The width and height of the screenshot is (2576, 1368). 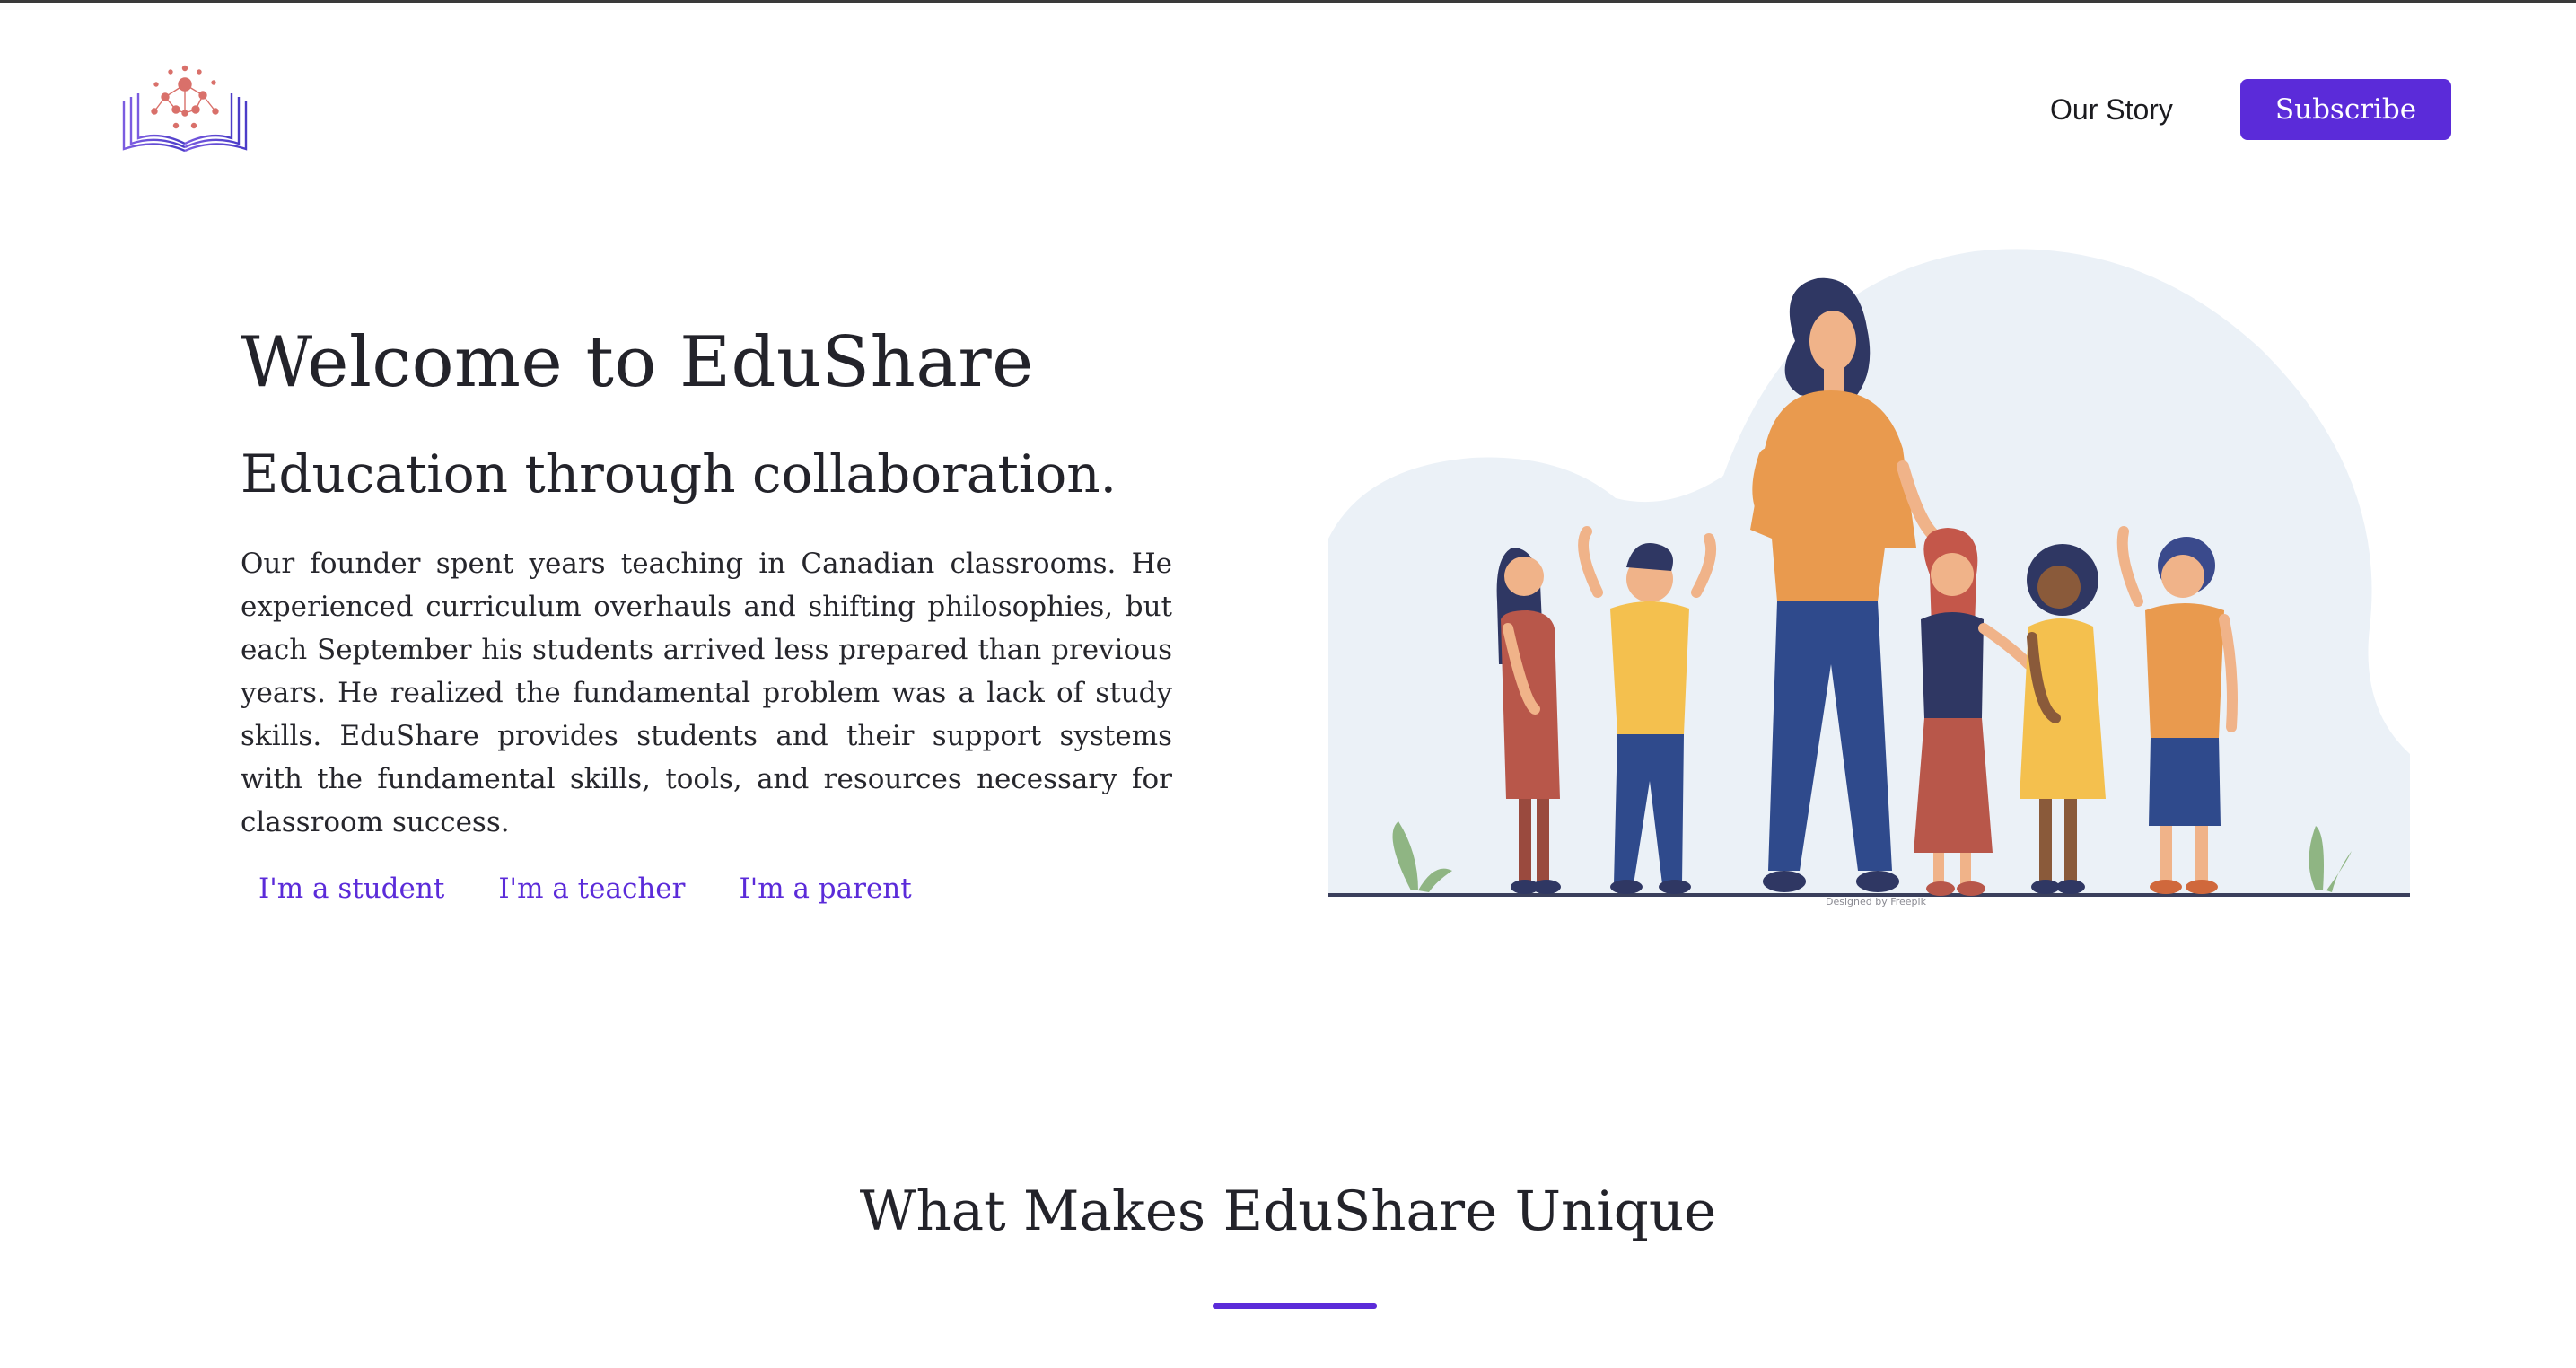 What do you see at coordinates (1288, 1211) in the screenshot?
I see `section-title: What Makes EduShare Unique` at bounding box center [1288, 1211].